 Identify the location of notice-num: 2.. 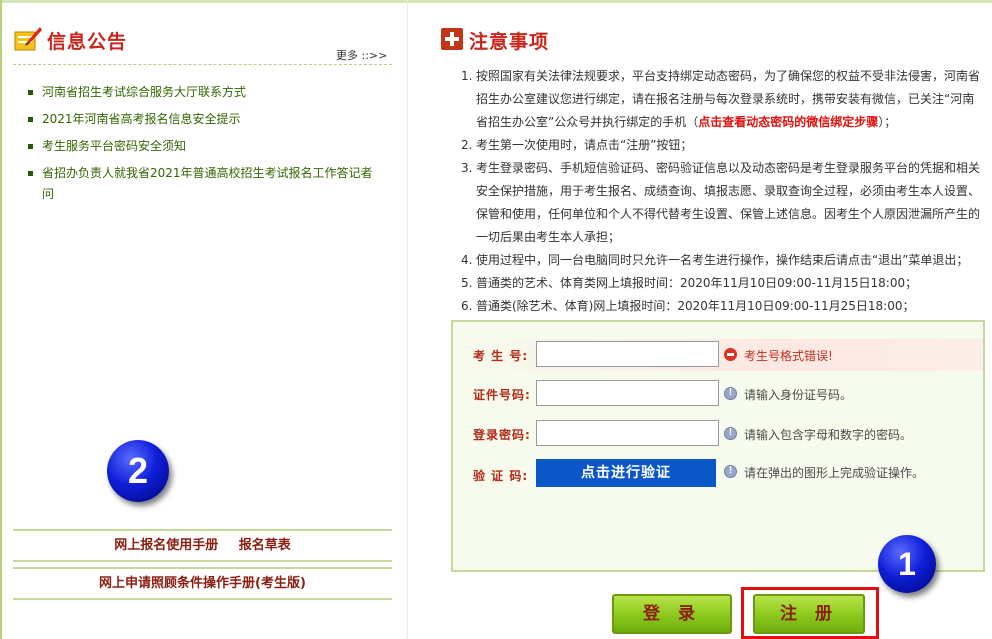
(467, 145).